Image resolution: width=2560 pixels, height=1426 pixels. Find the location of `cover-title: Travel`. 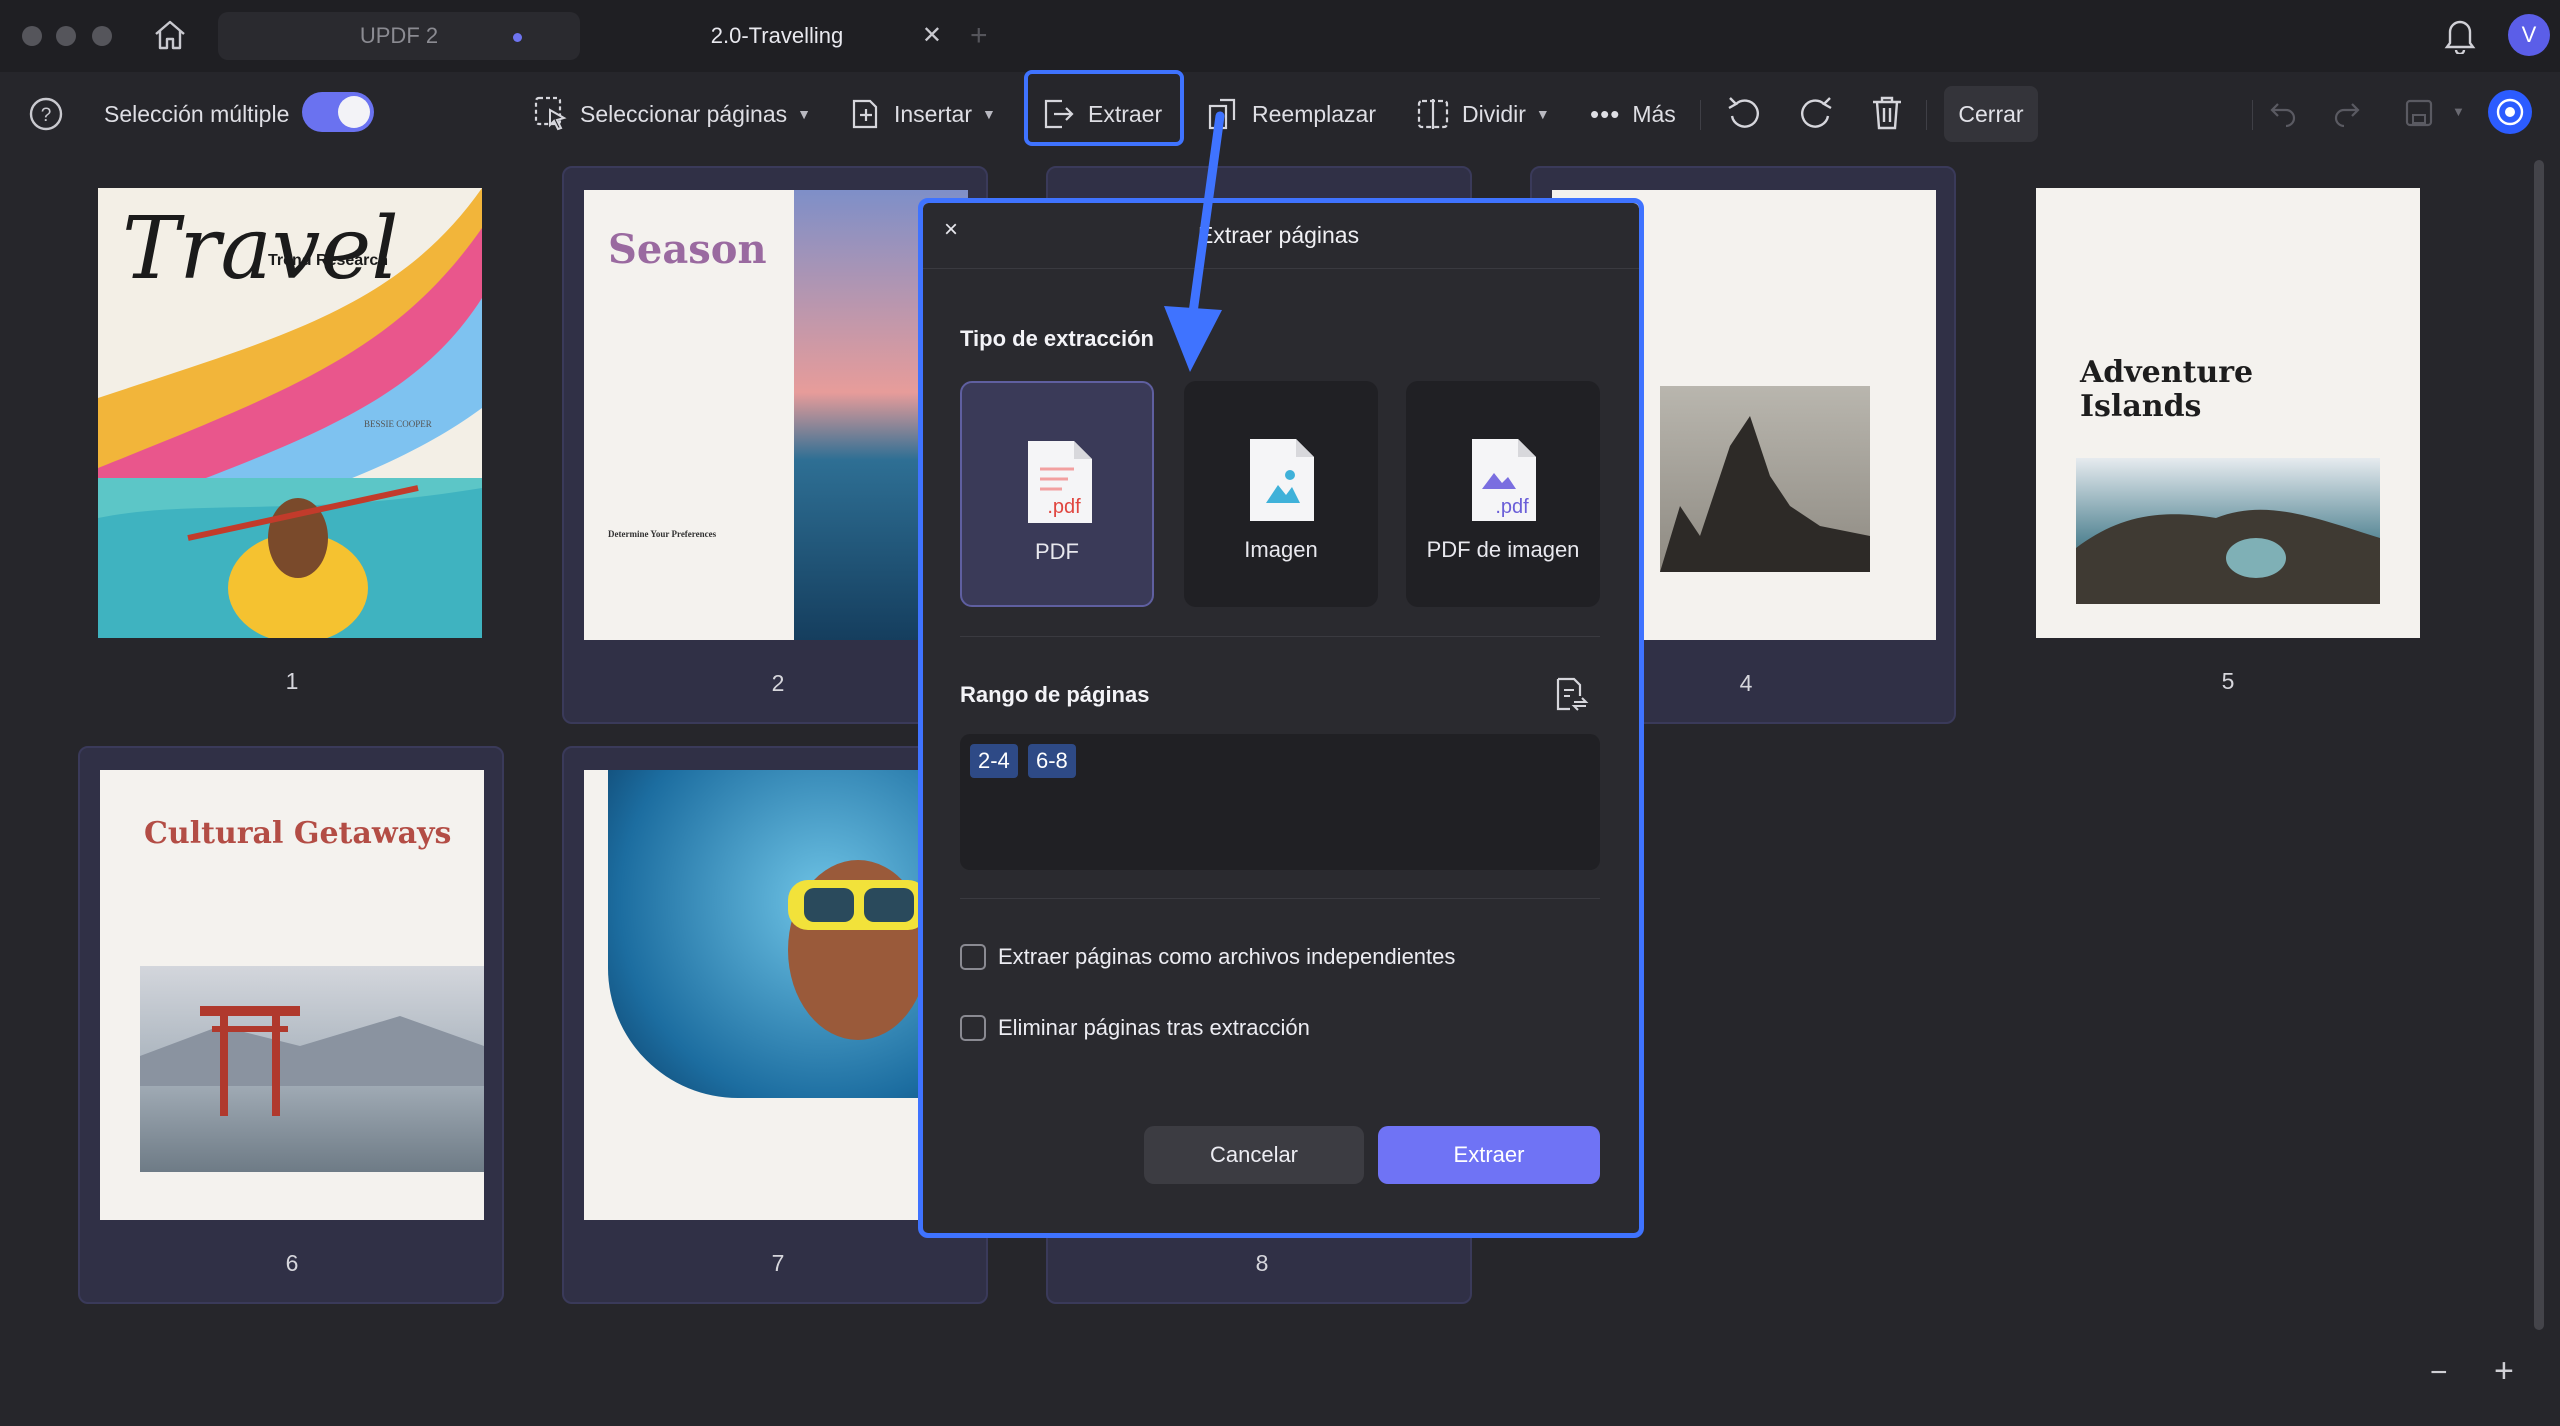

cover-title: Travel is located at coordinates (260, 249).